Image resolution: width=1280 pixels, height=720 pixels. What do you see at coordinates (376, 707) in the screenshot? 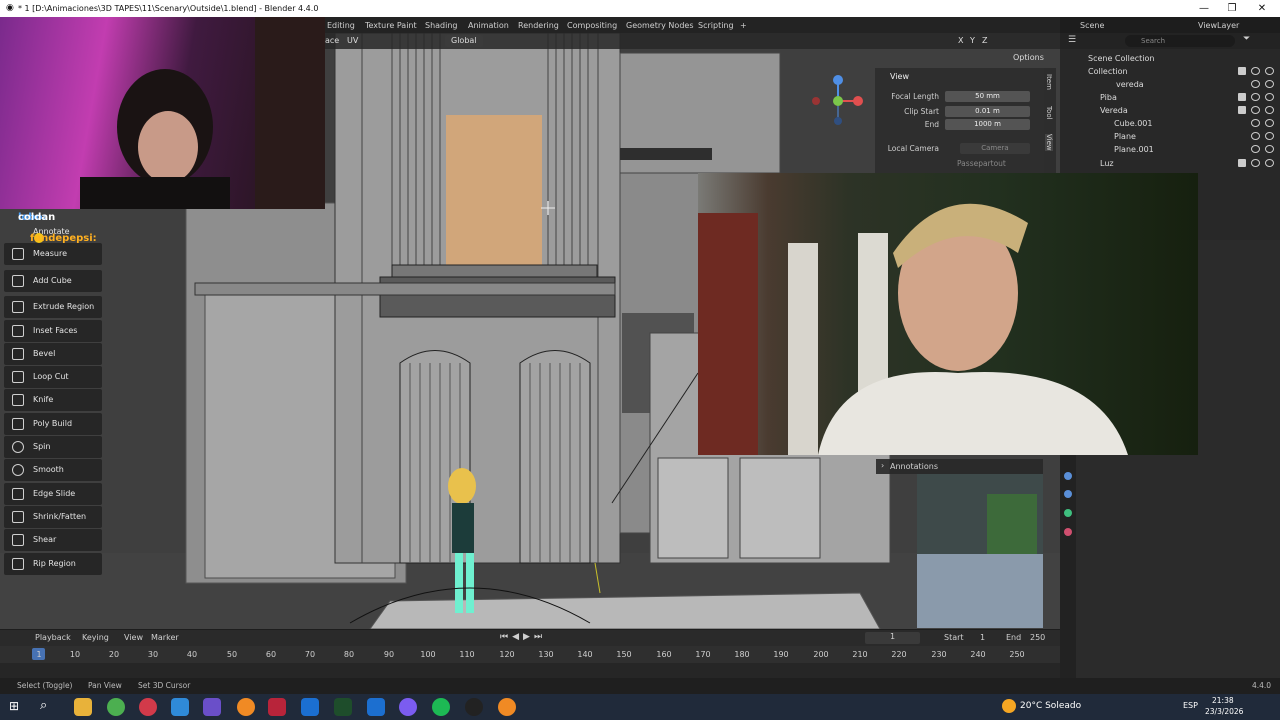
I see `vscode-icon` at bounding box center [376, 707].